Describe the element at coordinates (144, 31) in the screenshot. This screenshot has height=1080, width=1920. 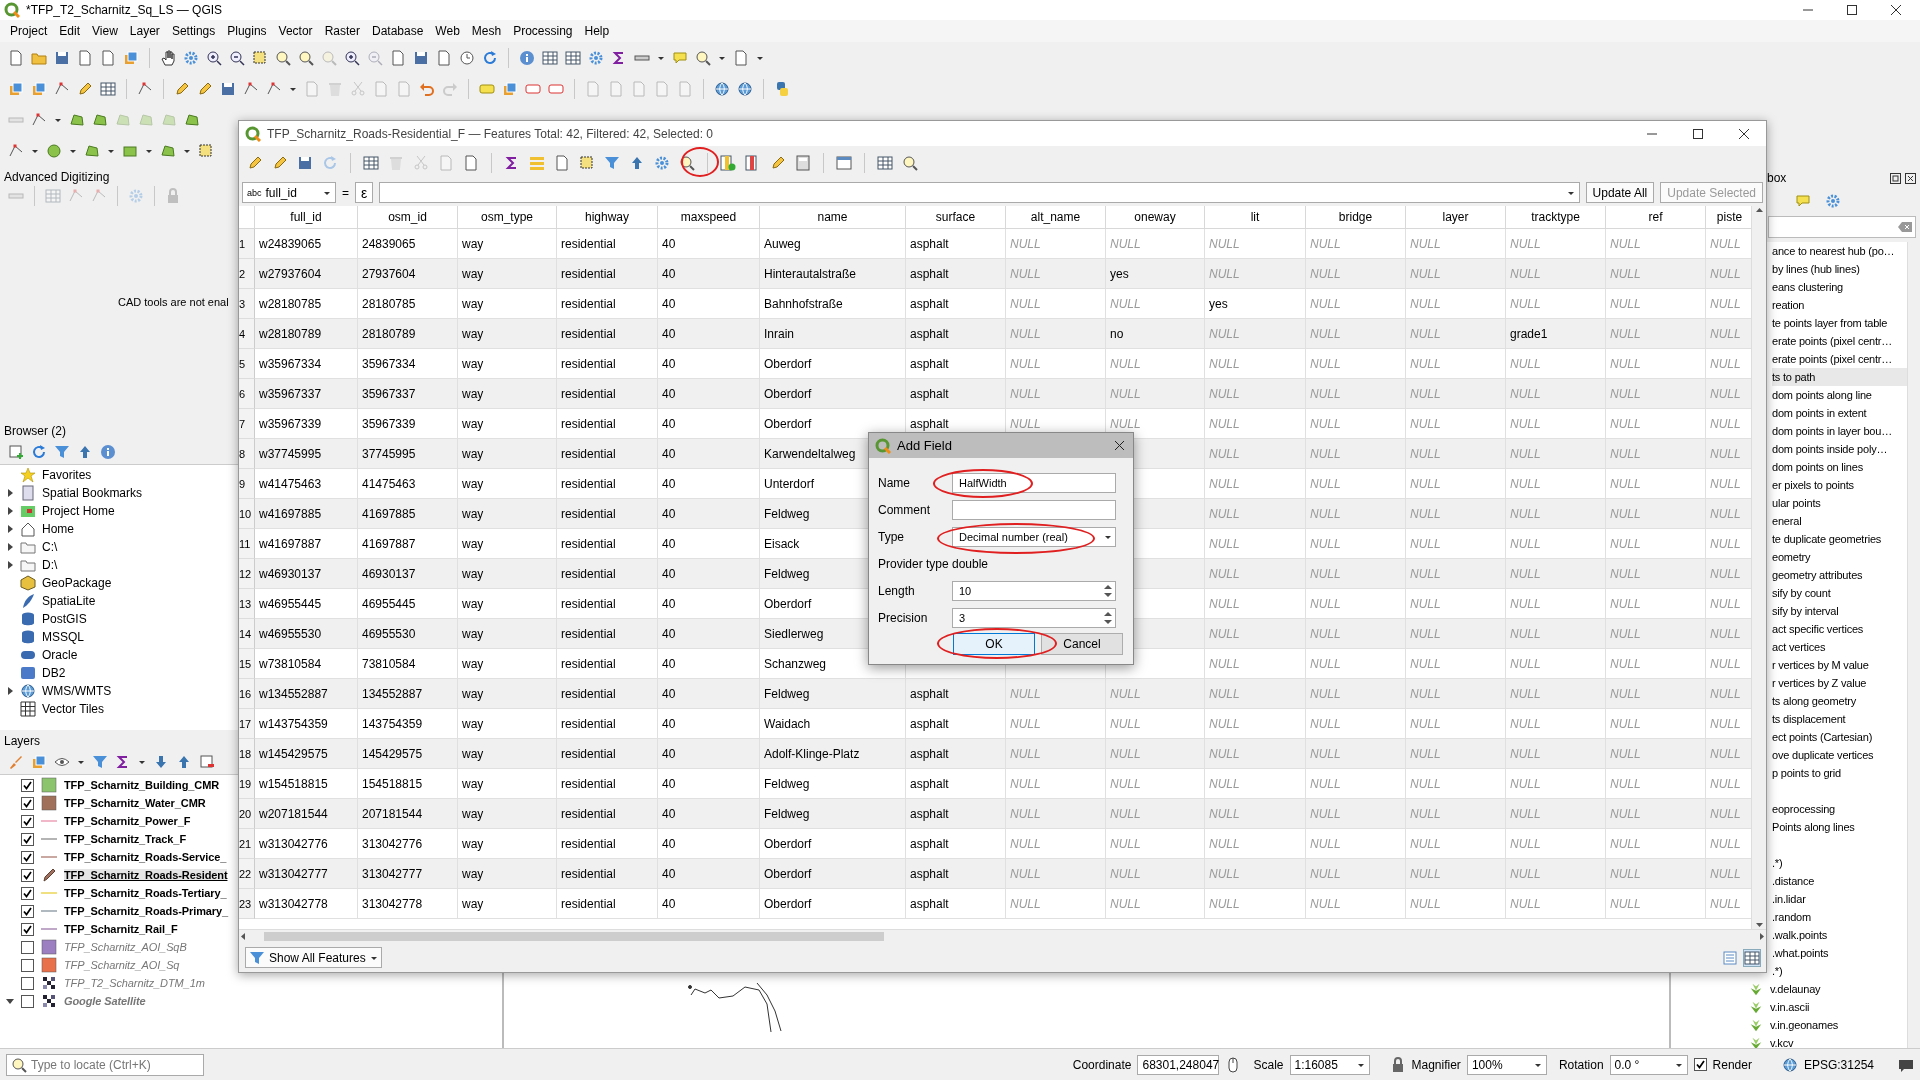
I see `menu-item: Layer` at that location.